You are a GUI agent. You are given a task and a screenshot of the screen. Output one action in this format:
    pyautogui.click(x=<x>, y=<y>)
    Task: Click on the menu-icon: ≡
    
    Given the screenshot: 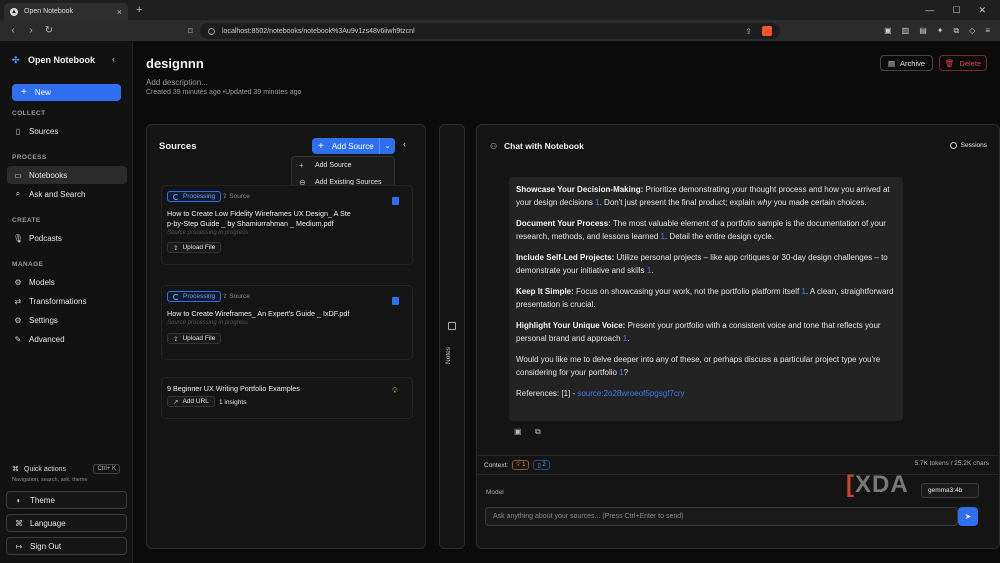 What is the action you would take?
    pyautogui.click(x=987, y=31)
    